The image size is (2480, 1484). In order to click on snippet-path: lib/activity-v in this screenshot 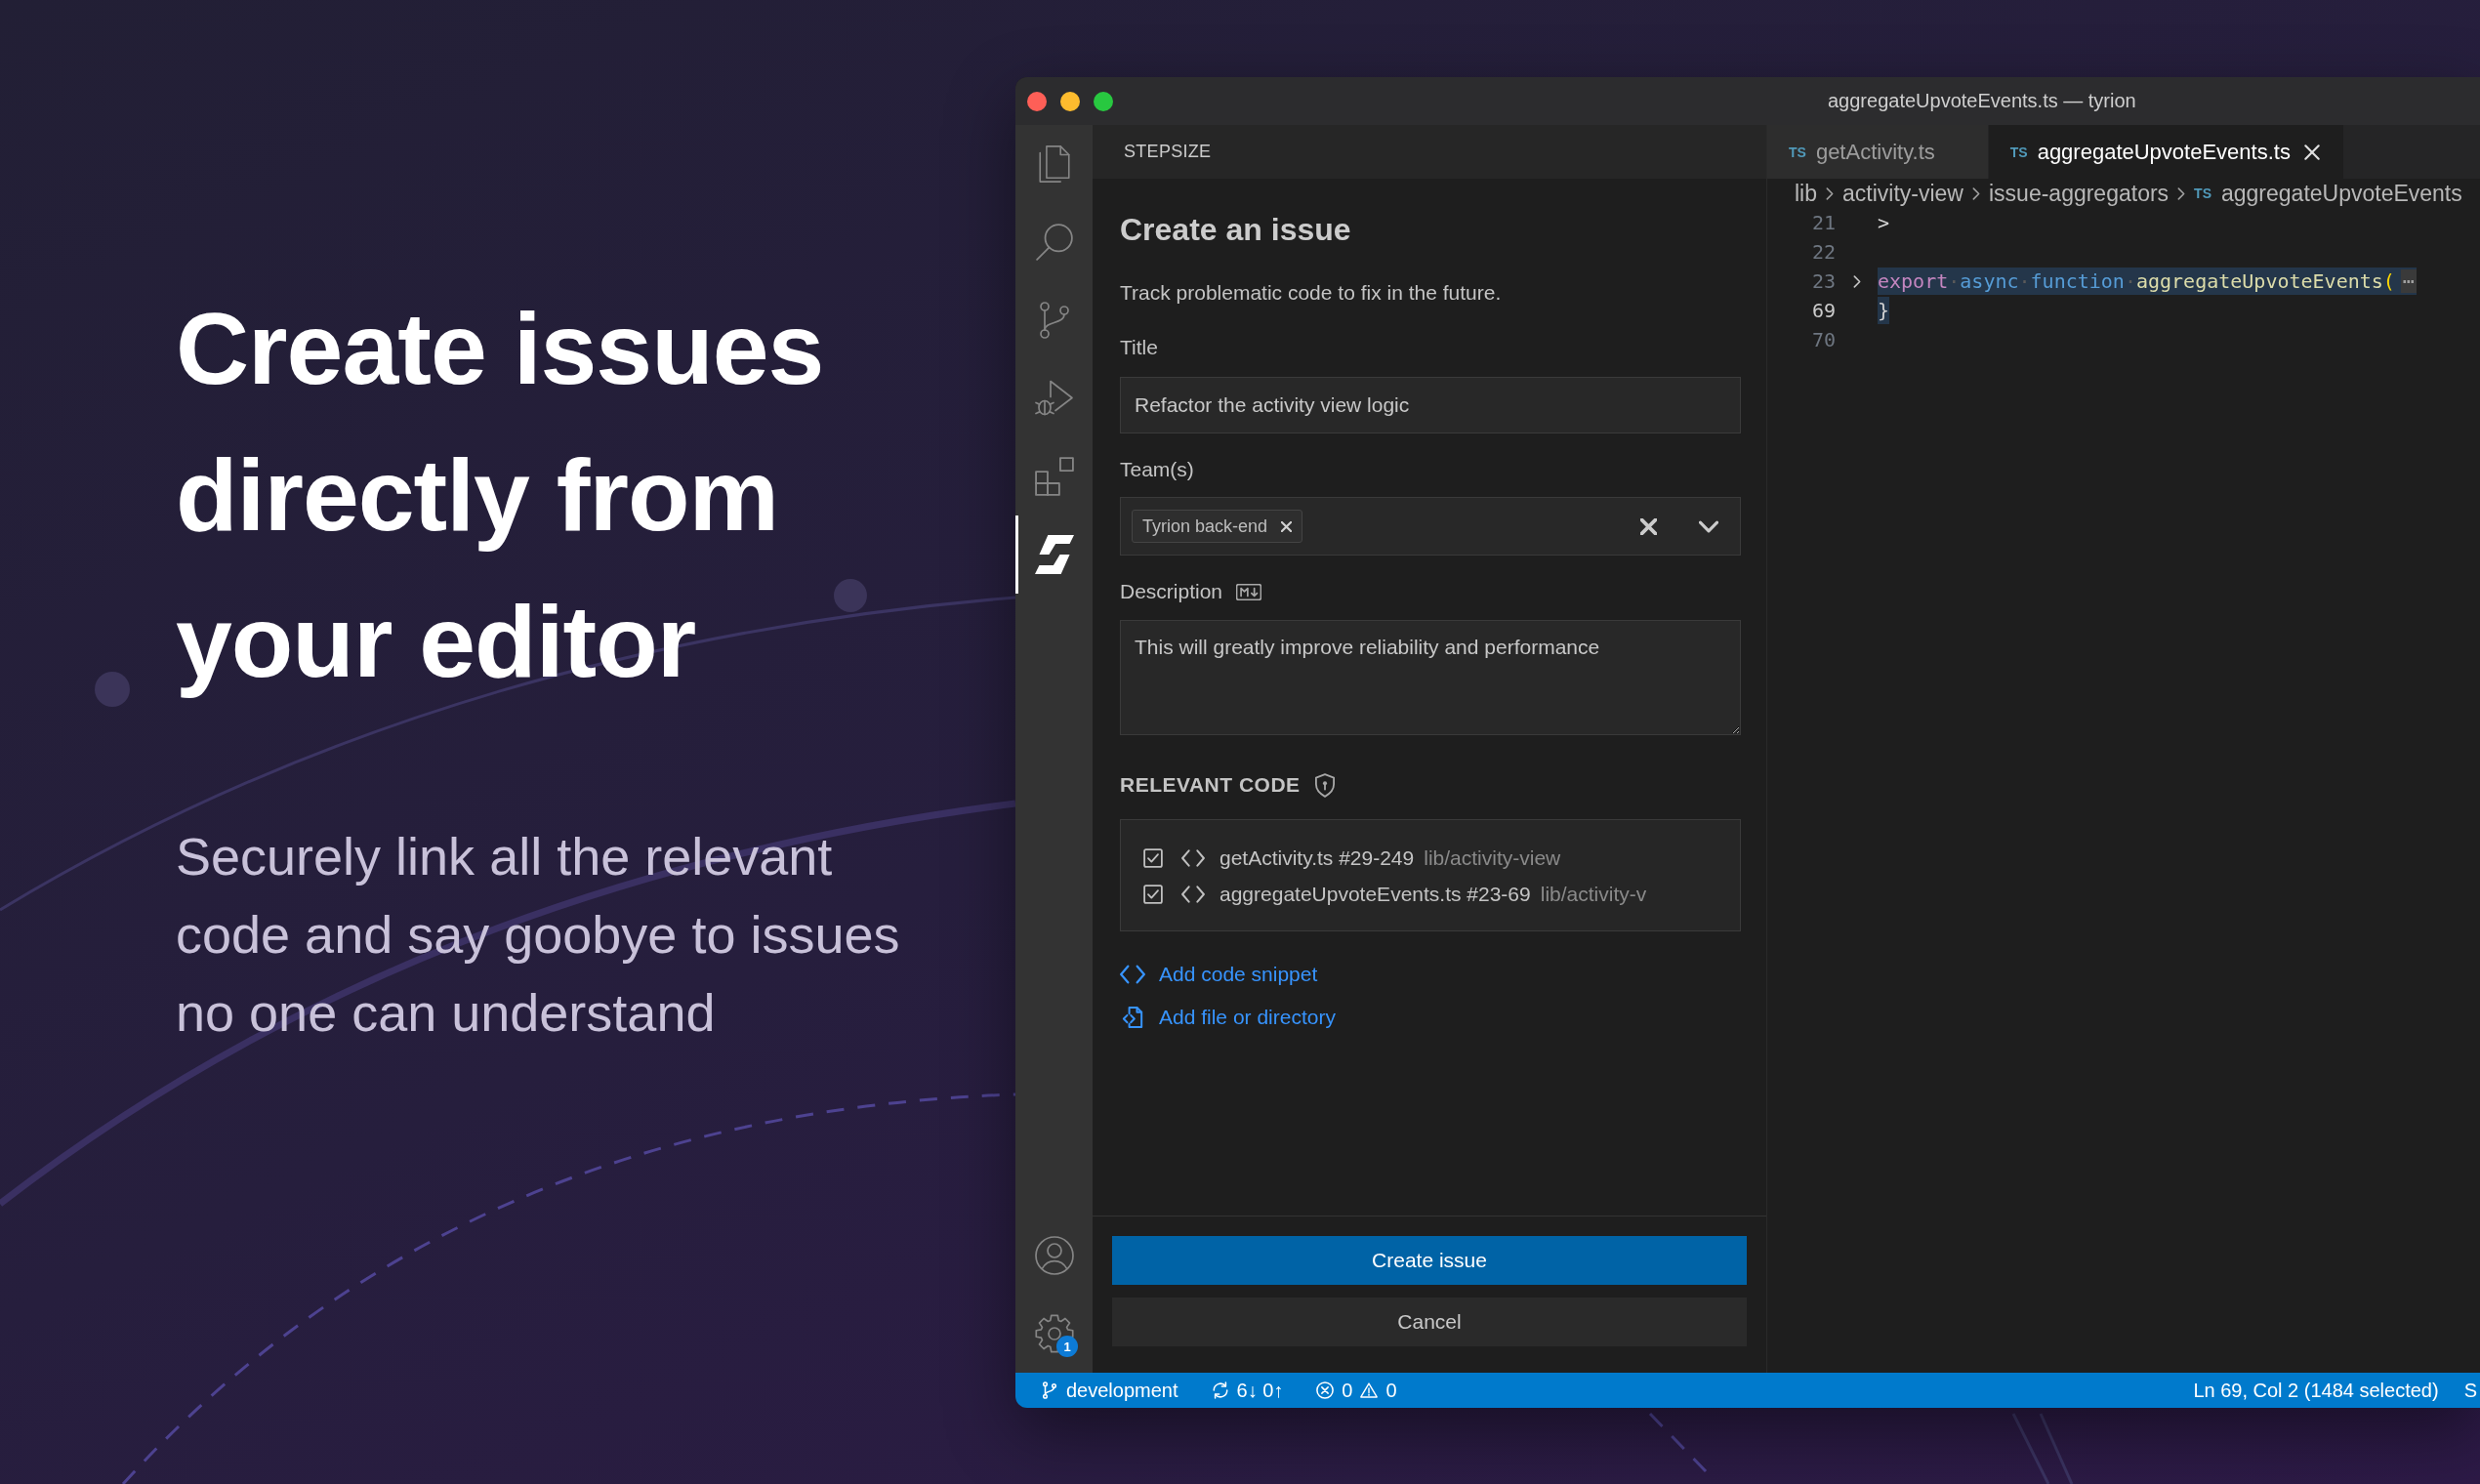, I will do `click(1594, 894)`.